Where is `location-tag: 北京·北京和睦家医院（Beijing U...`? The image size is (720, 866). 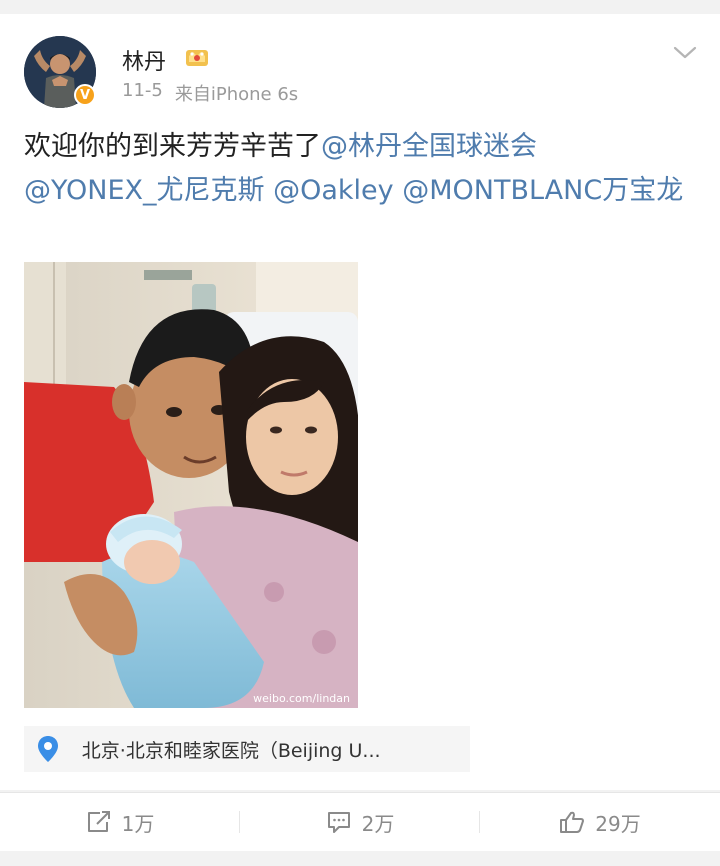 location-tag: 北京·北京和睦家医院（Beijing U... is located at coordinates (247, 749).